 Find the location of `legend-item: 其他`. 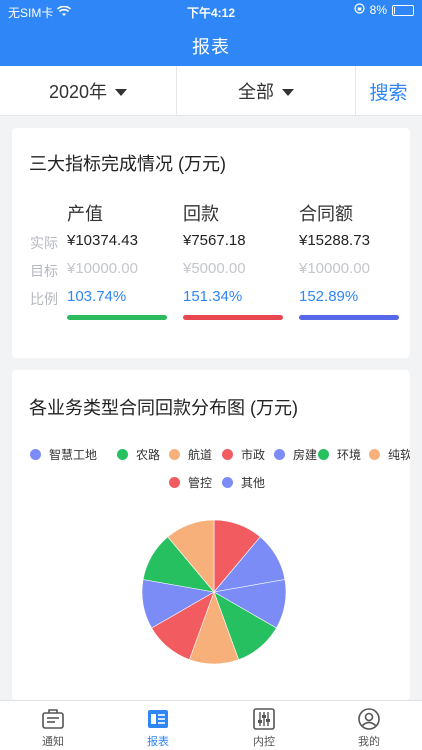

legend-item: 其他 is located at coordinates (243, 482).